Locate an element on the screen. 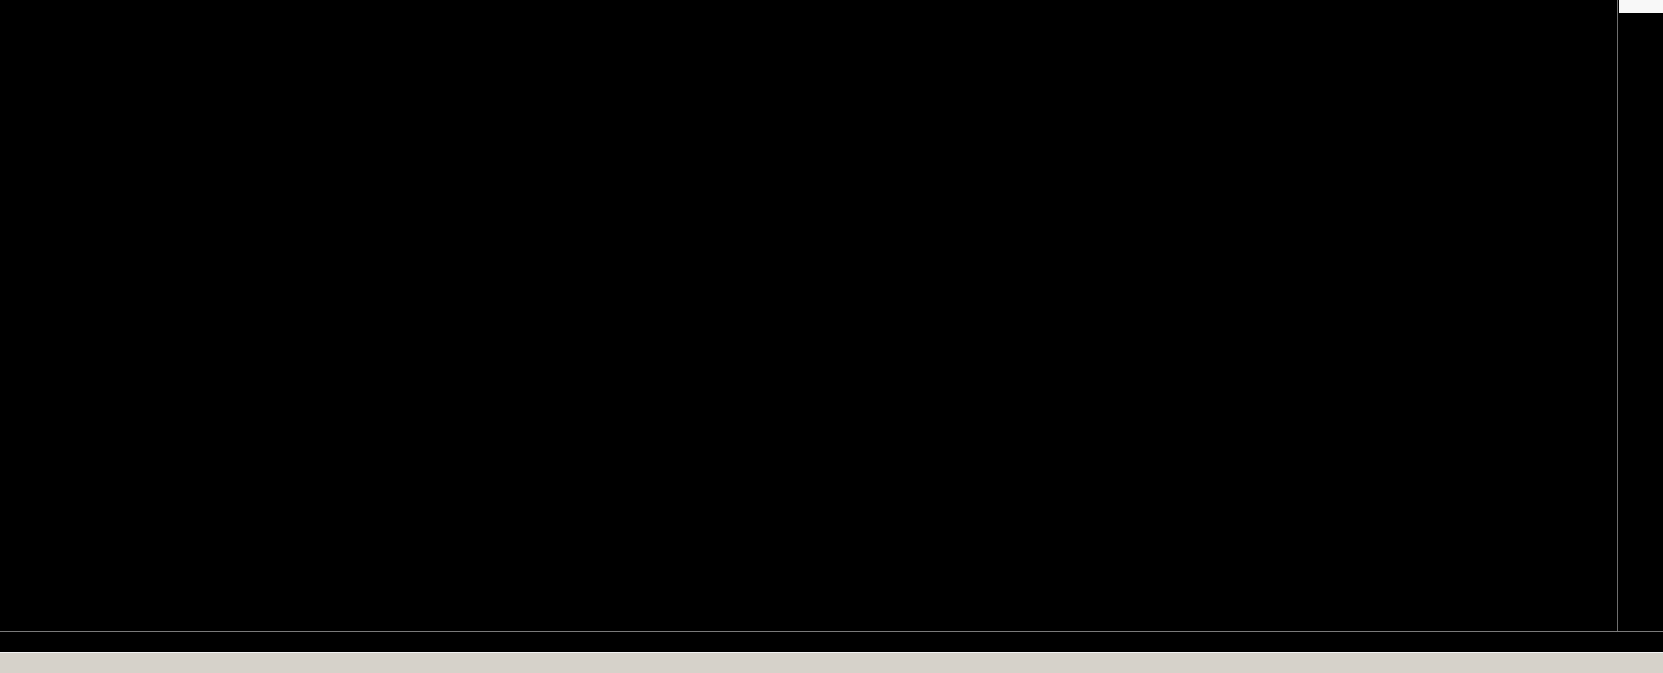 This screenshot has height=673, width=1663. bid-price-tag is located at coordinates (1641, 6).